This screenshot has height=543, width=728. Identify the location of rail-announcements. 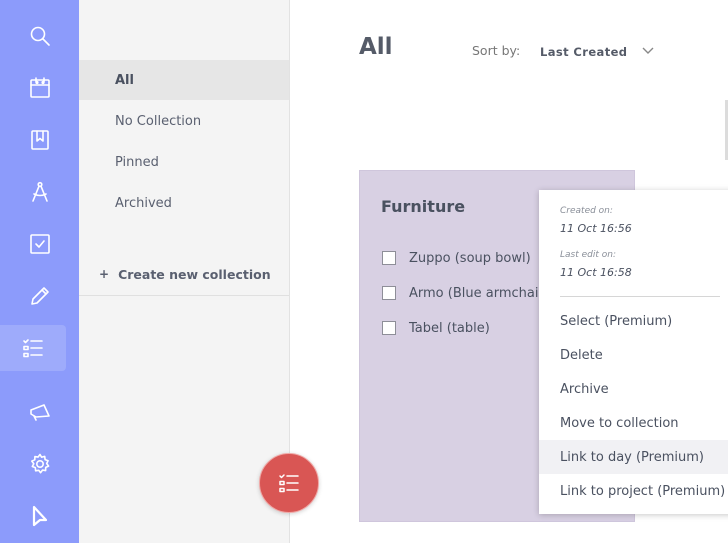
(39, 412).